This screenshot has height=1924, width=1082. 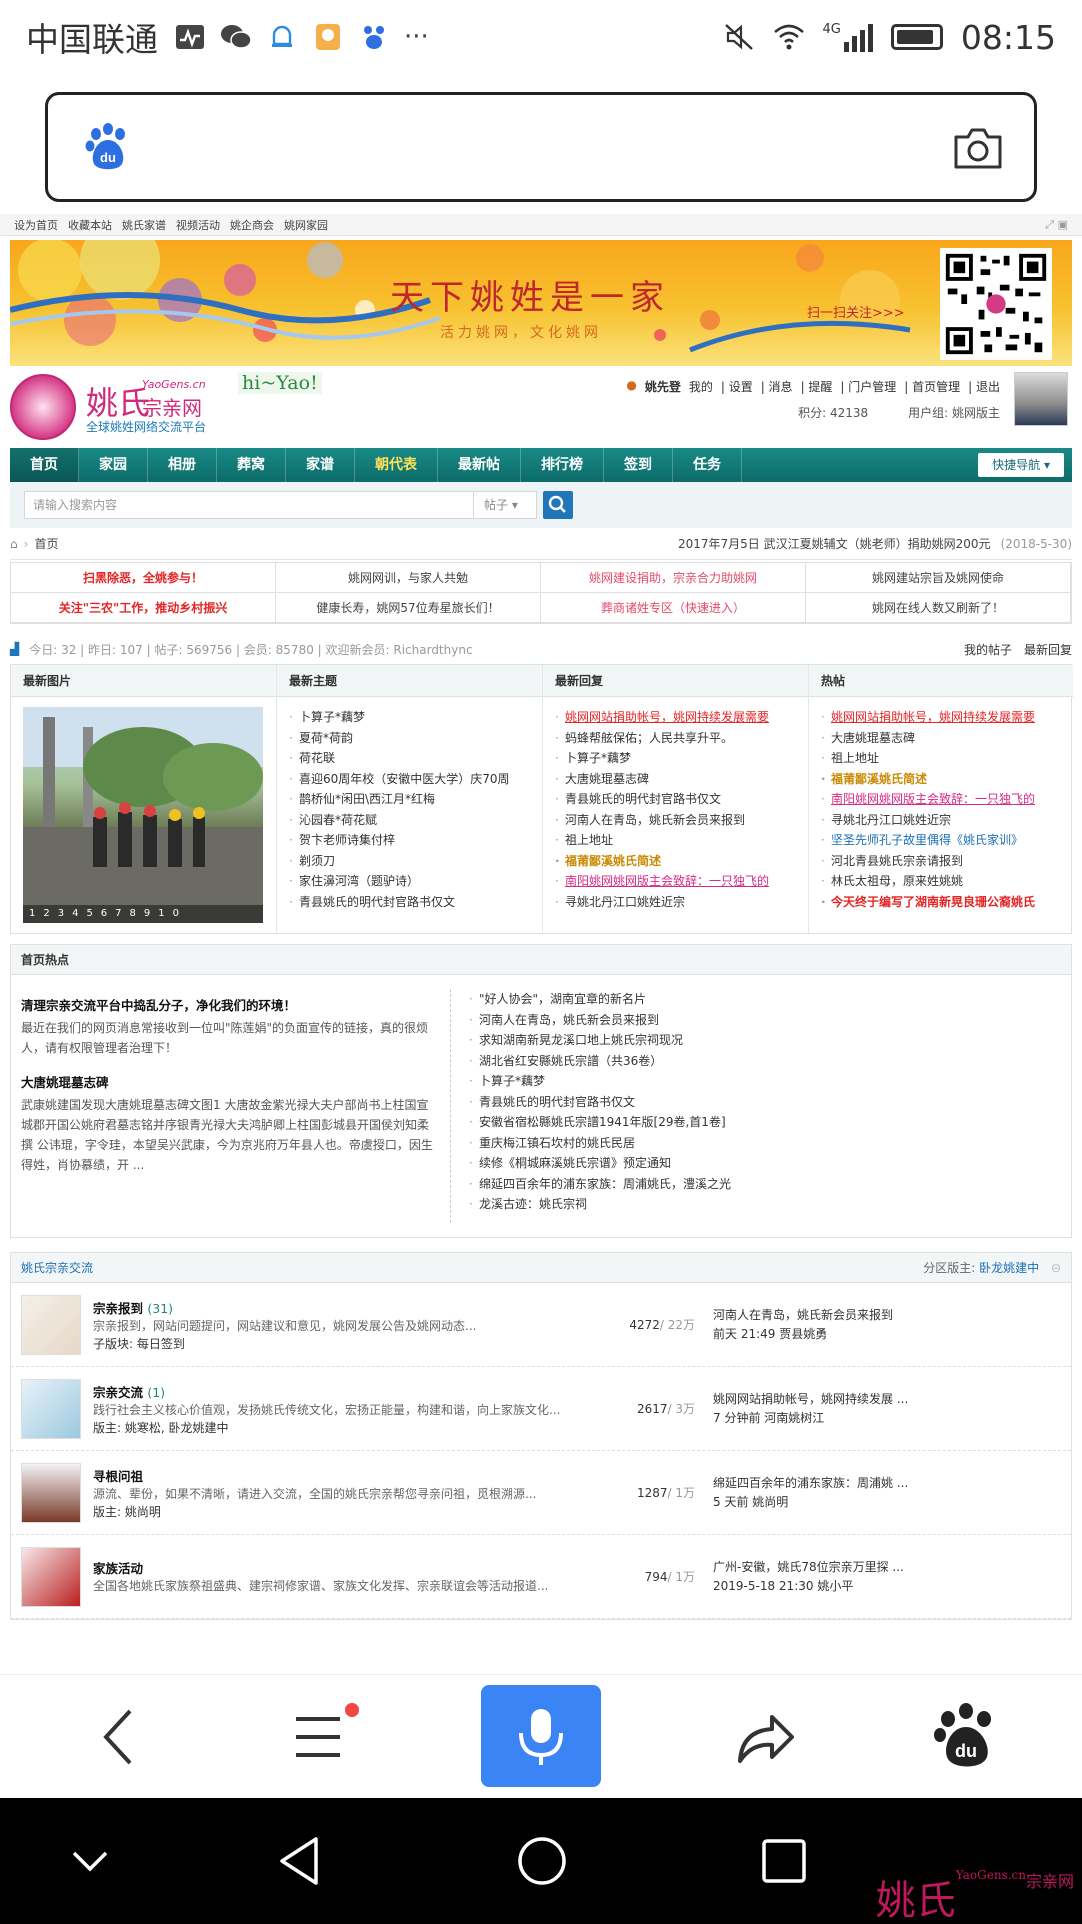 I want to click on nav-item: 朝代表, so click(x=396, y=465).